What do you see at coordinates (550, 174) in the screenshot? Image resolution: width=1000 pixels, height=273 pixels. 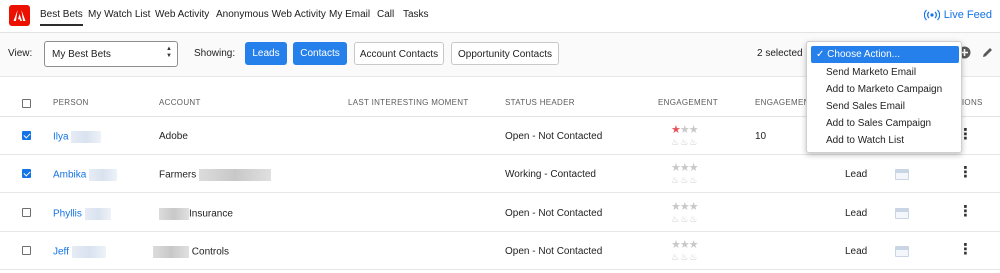 I see `status-text: Working - Contacted` at bounding box center [550, 174].